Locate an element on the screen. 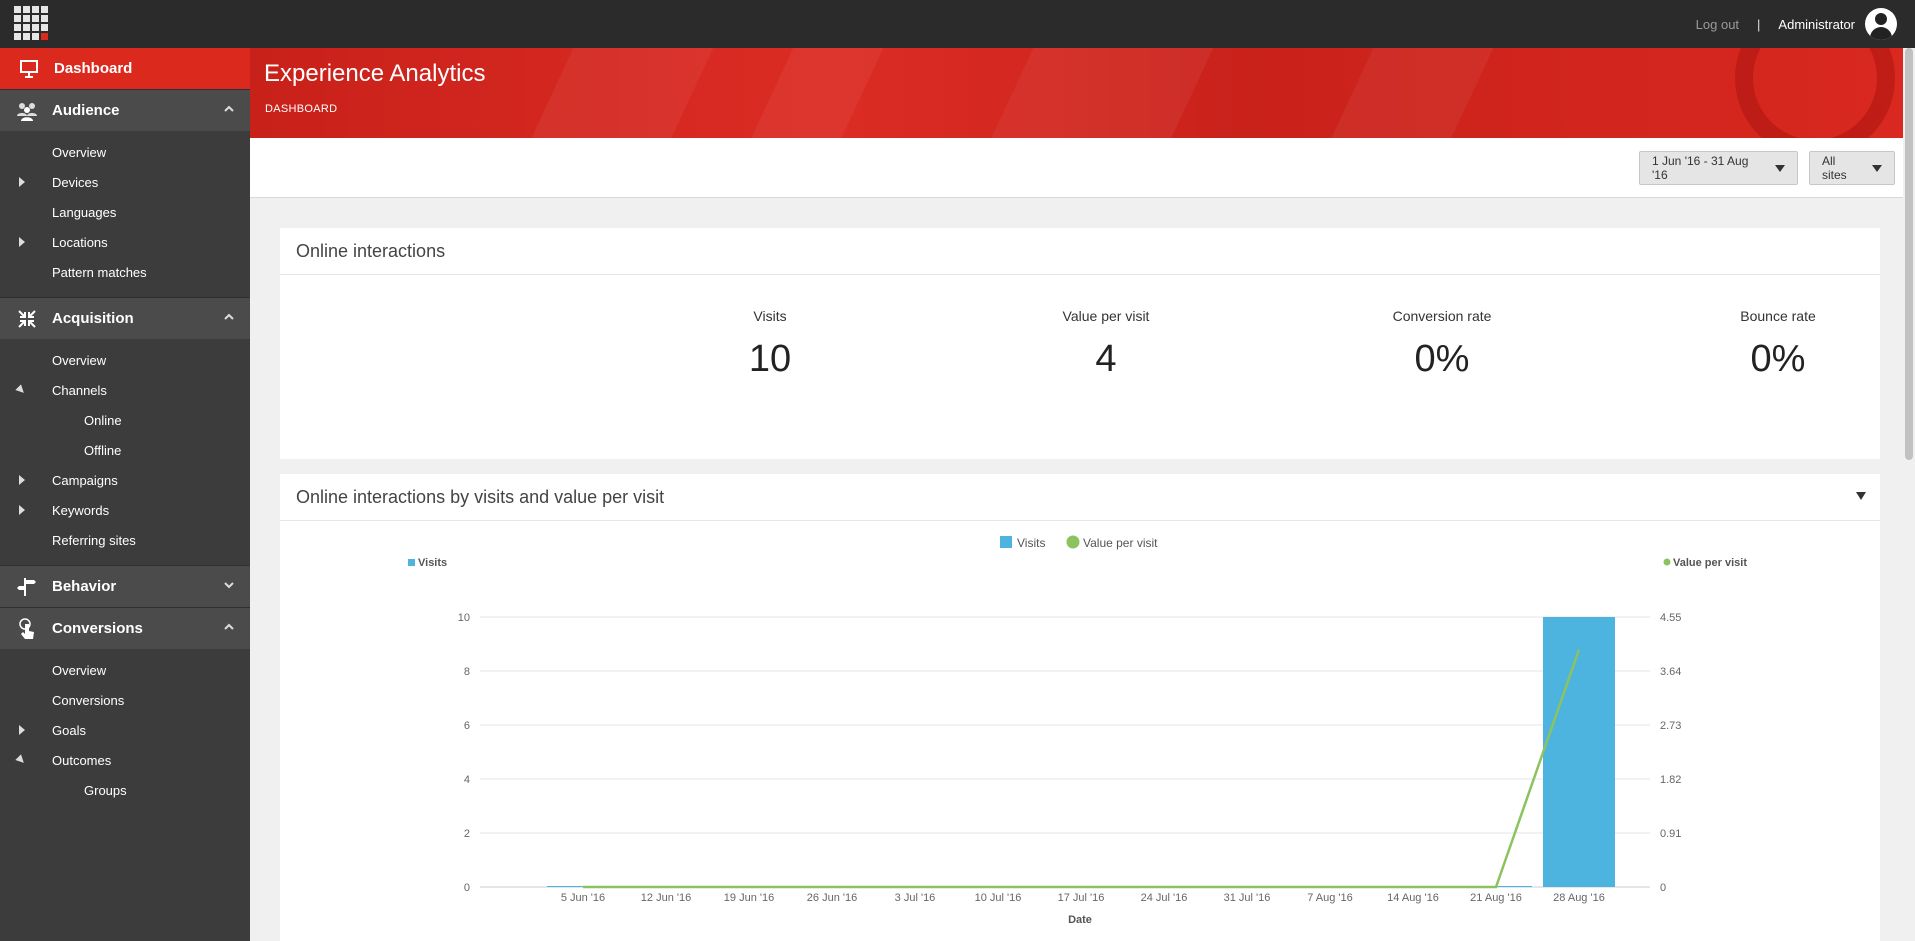 This screenshot has height=941, width=1915. sidebar-item-locations: Locations is located at coordinates (125, 242).